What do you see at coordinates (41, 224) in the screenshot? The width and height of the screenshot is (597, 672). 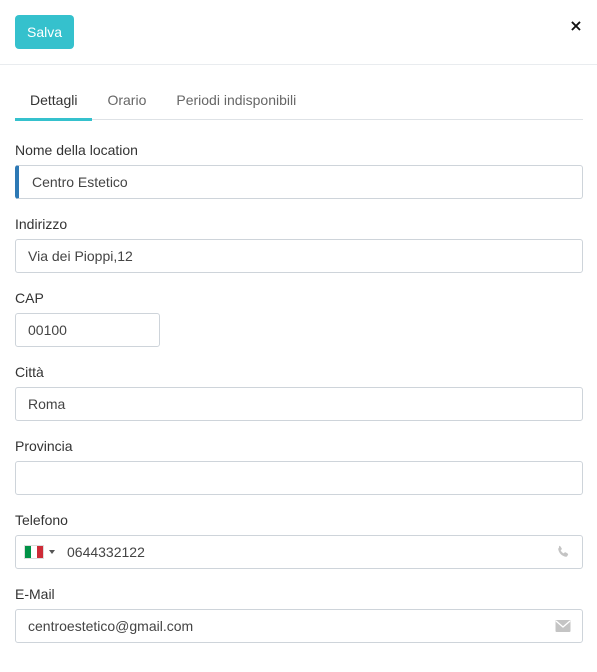 I see `address-label: Indirizzo` at bounding box center [41, 224].